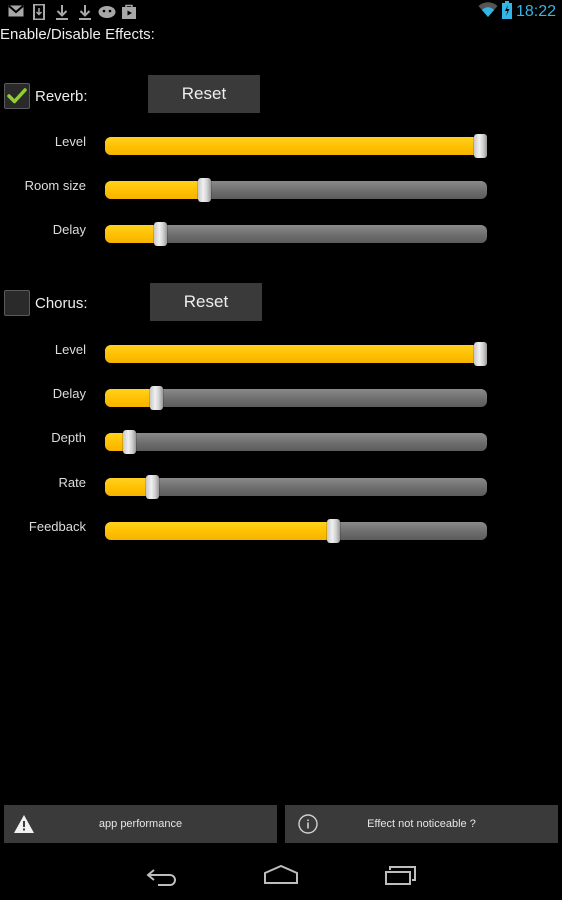  Describe the element at coordinates (68, 437) in the screenshot. I see `slider-label: Depth` at that location.